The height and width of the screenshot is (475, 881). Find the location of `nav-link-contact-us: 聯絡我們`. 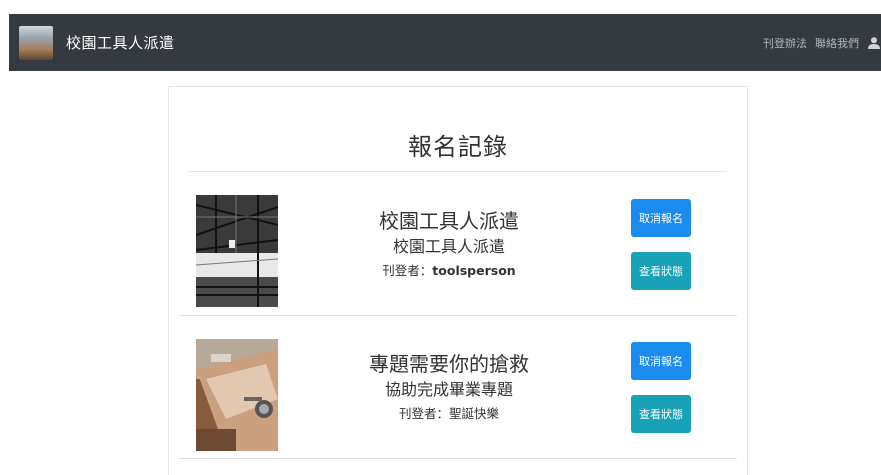

nav-link-contact-us: 聯絡我們 is located at coordinates (837, 43).